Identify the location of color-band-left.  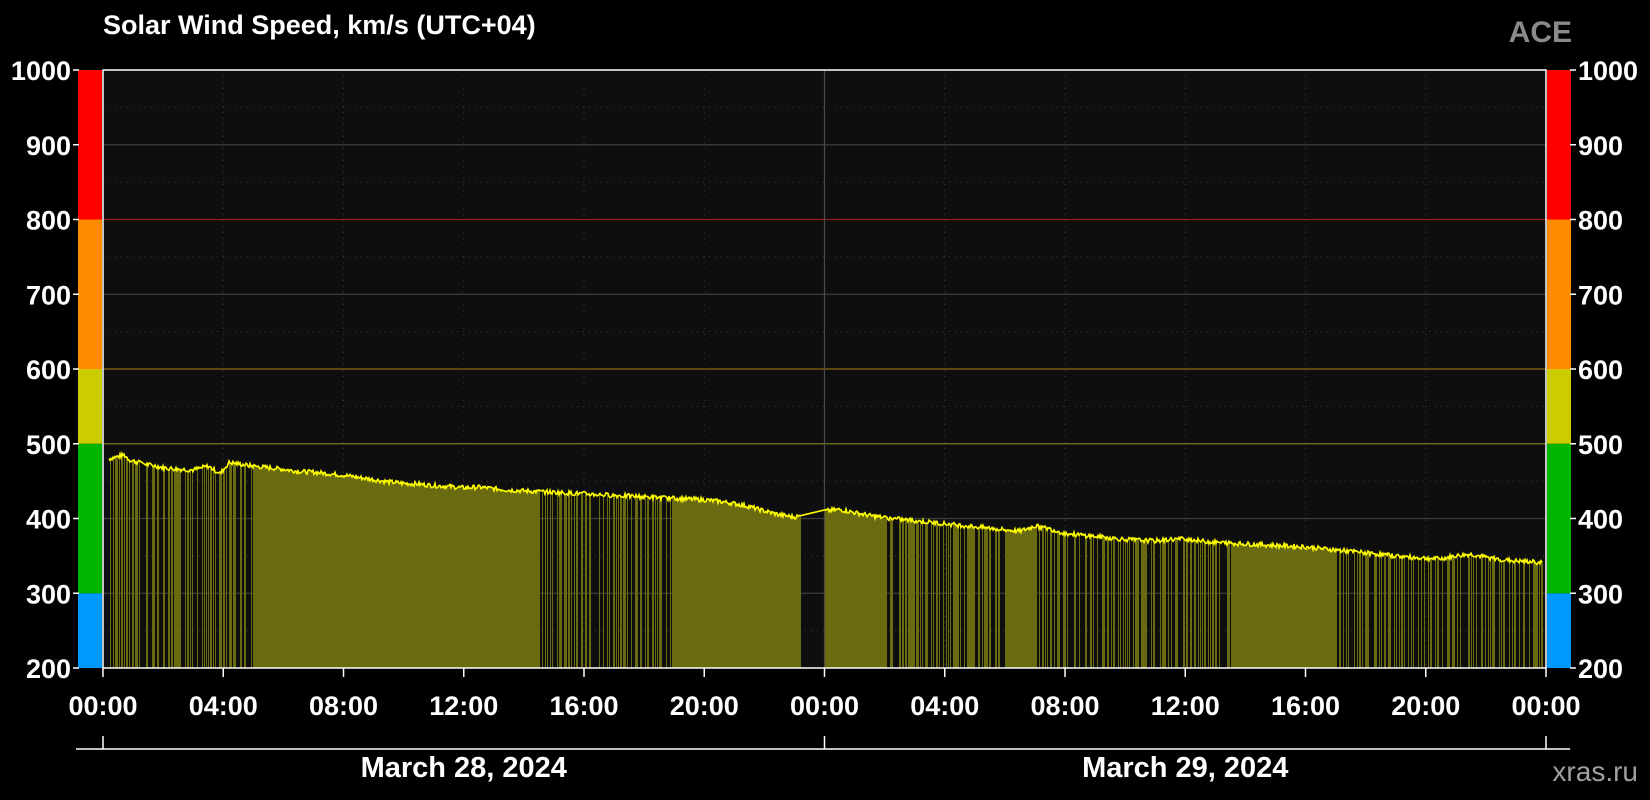
(90, 518).